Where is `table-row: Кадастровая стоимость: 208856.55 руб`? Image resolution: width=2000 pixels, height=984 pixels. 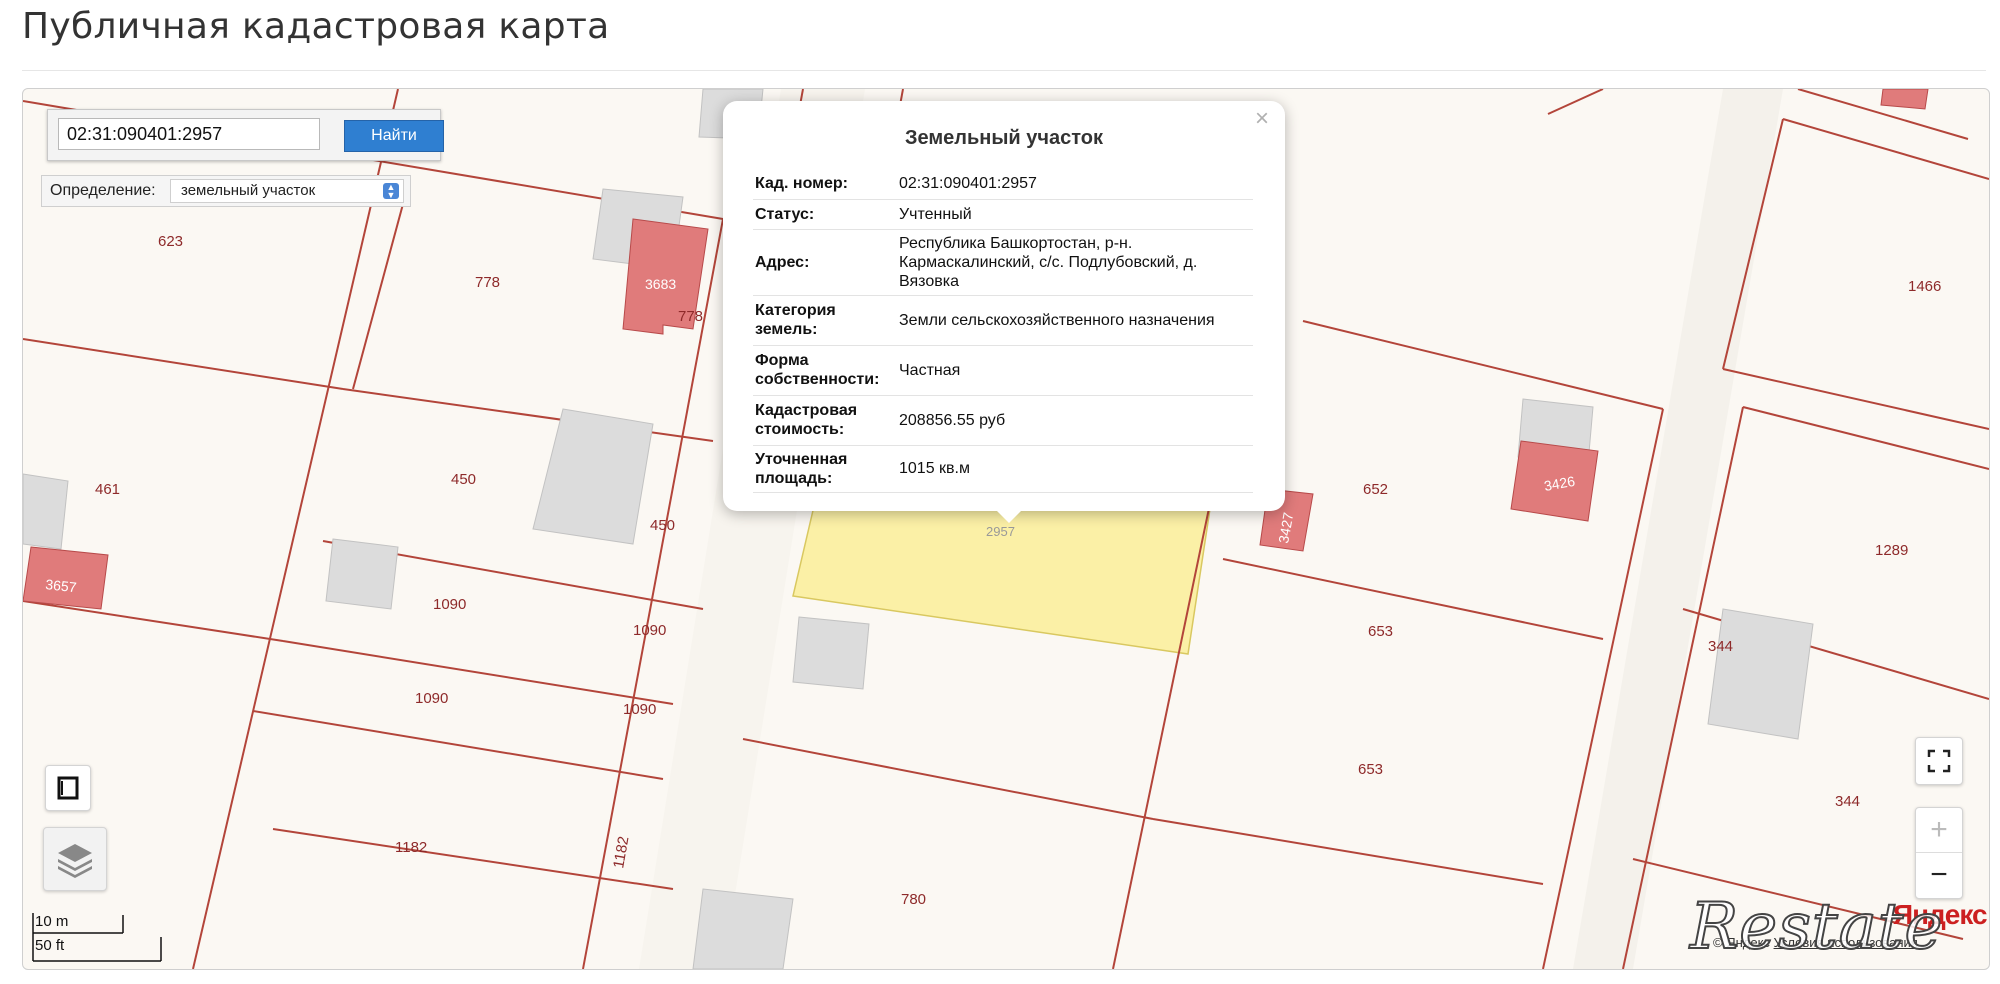
table-row: Кадастровая стоимость: 208856.55 руб is located at coordinates (1003, 420).